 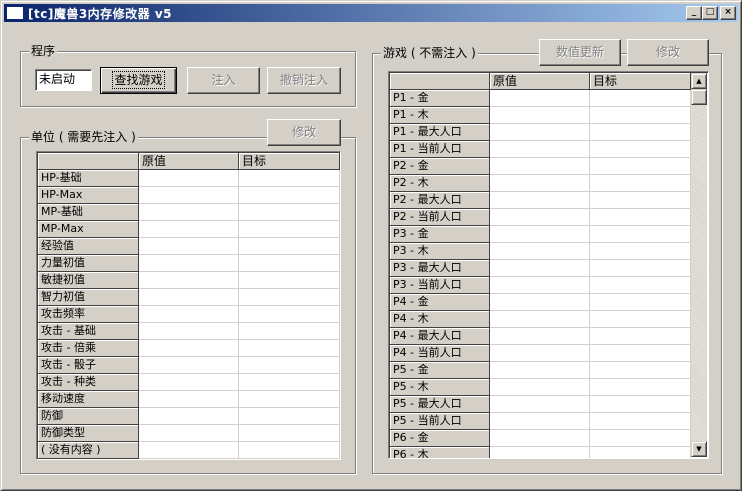 I want to click on game-column-header, so click(x=440, y=81).